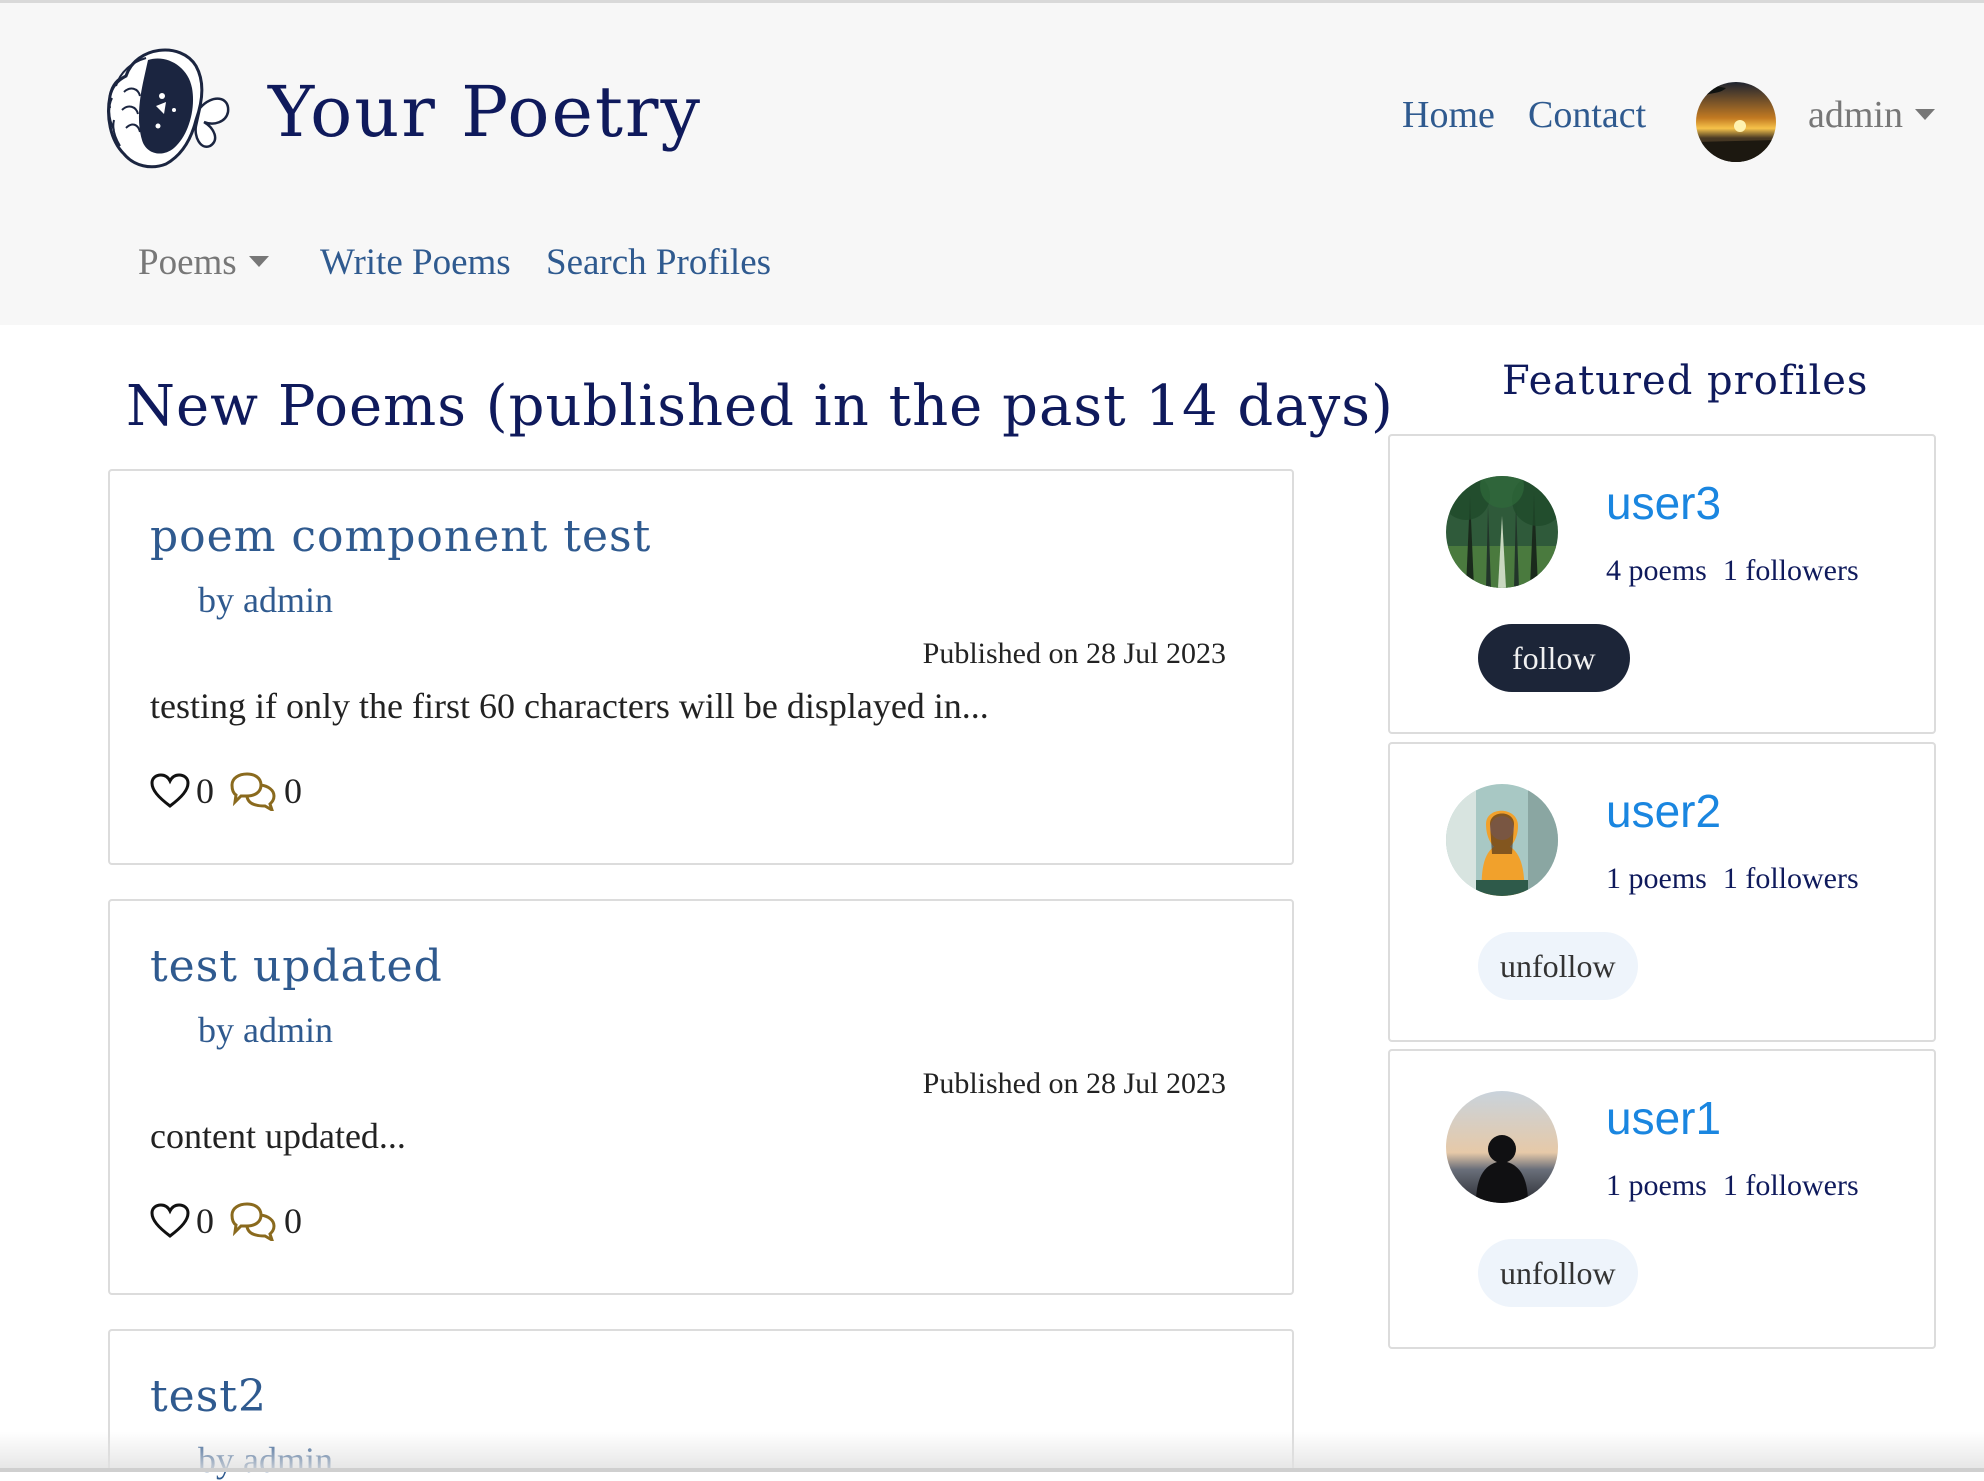 This screenshot has width=1984, height=1481. Describe the element at coordinates (485, 112) in the screenshot. I see `site-title: Your Poetry` at that location.